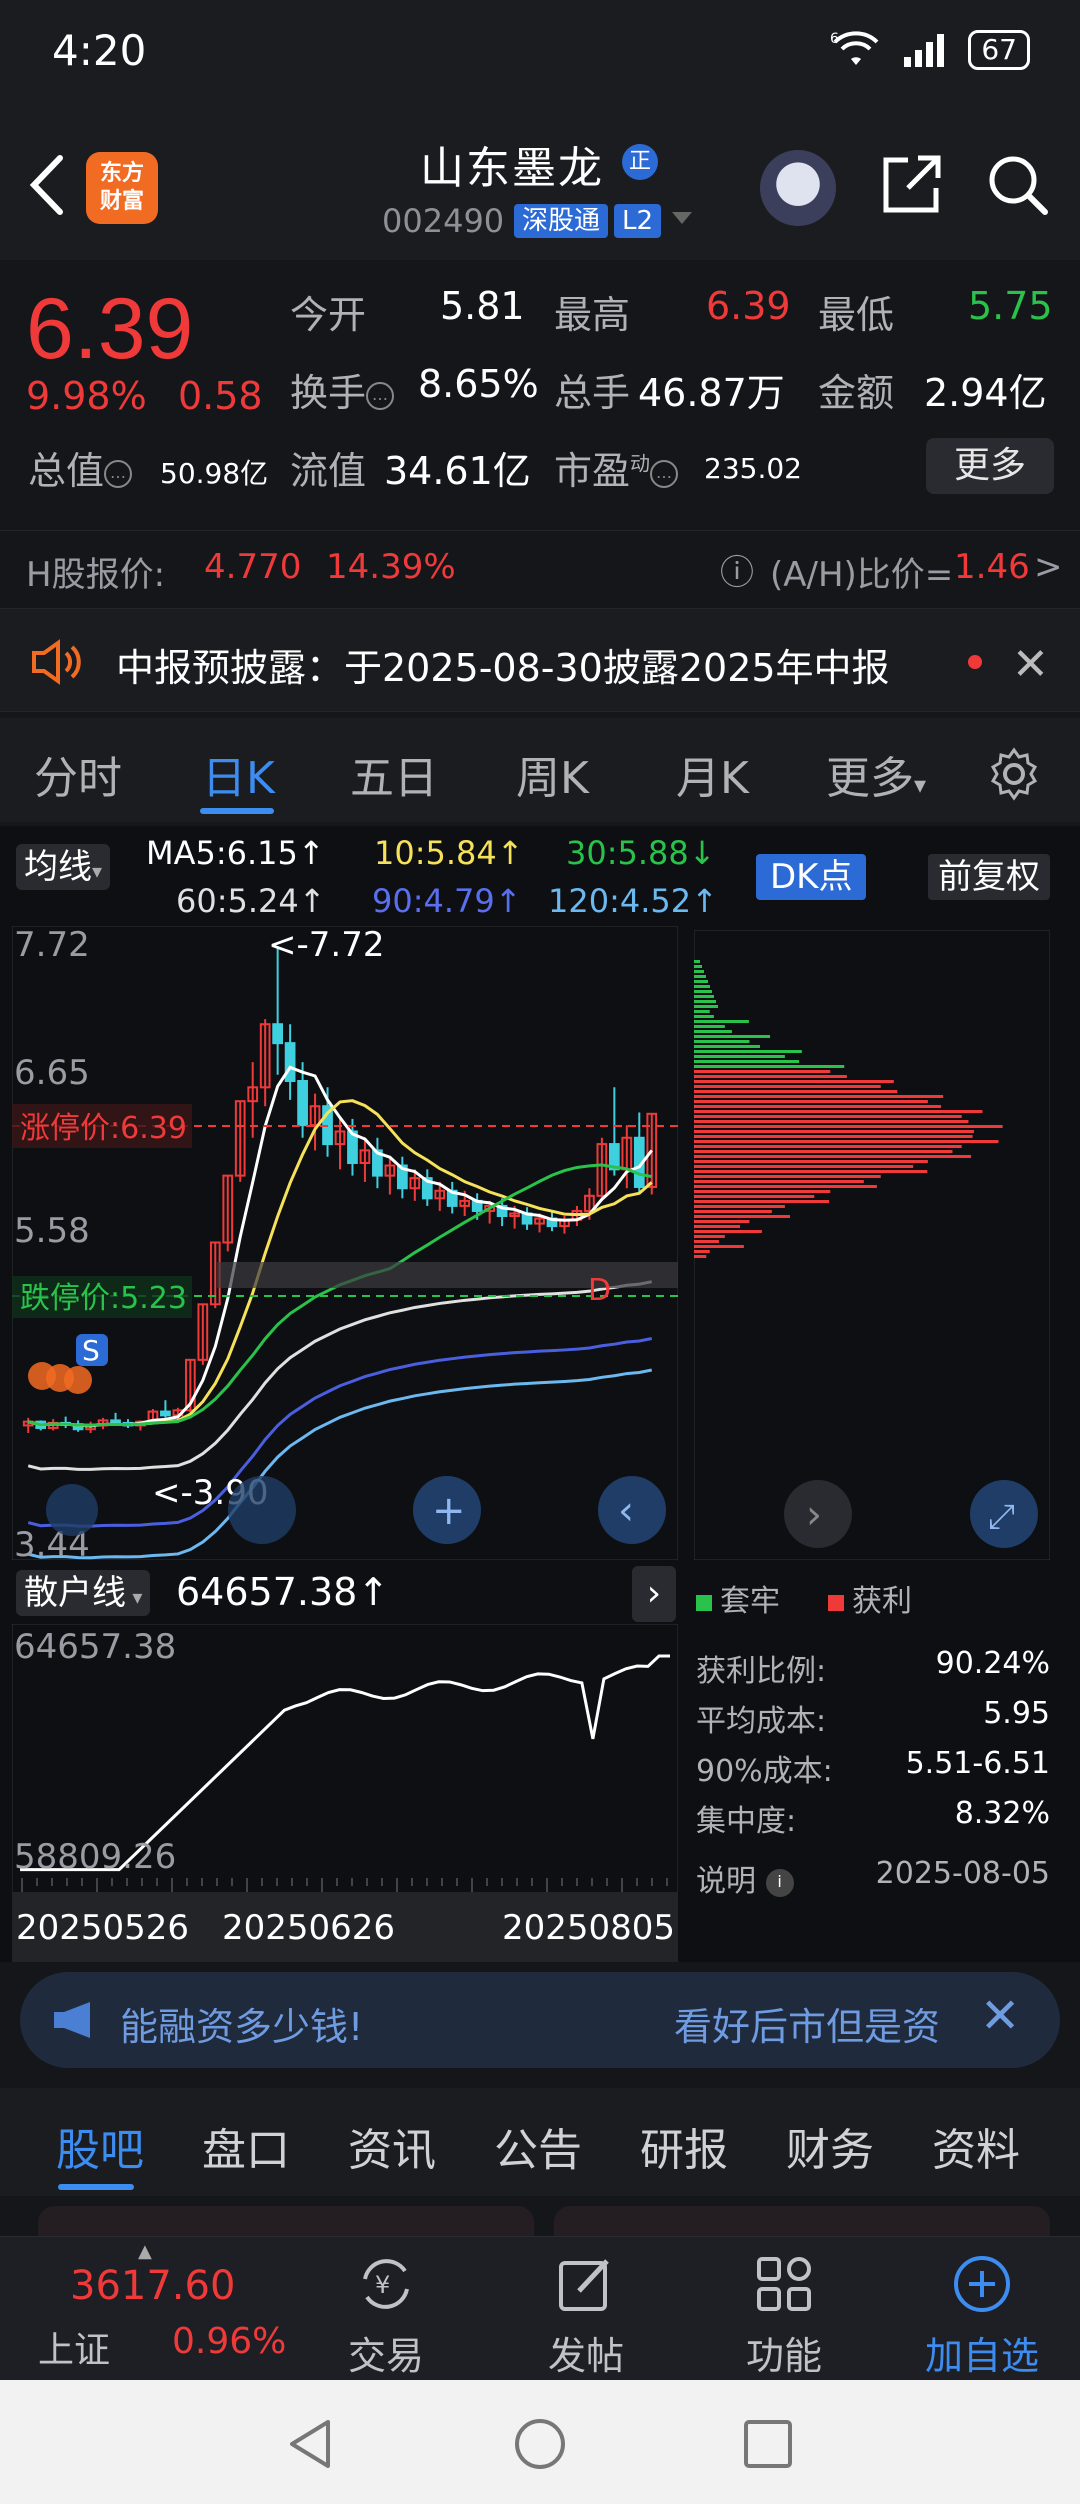 The image size is (1080, 2504). What do you see at coordinates (784, 2284) in the screenshot?
I see `grid-icon` at bounding box center [784, 2284].